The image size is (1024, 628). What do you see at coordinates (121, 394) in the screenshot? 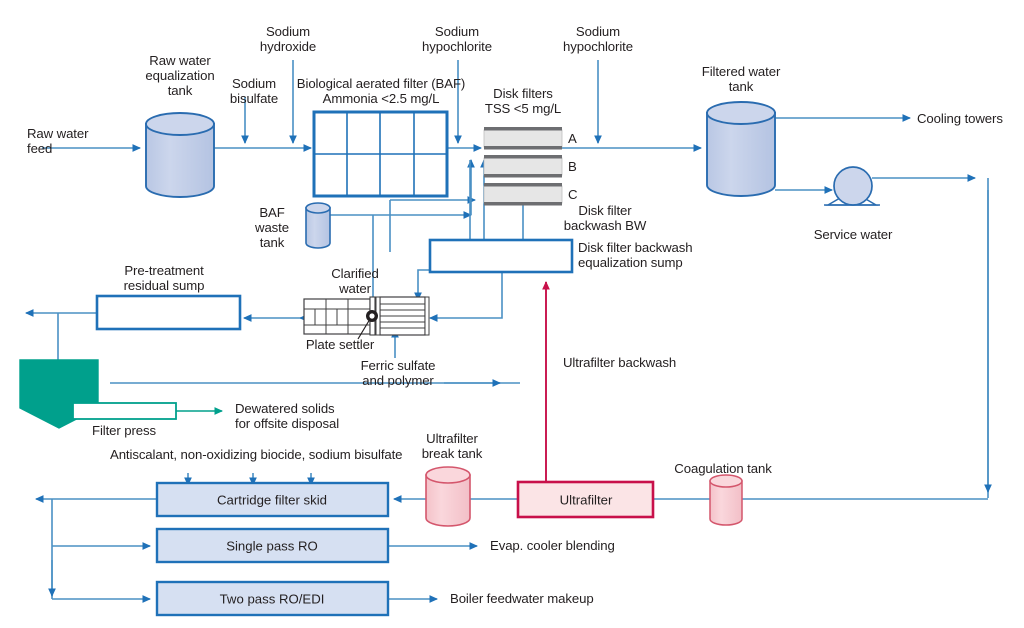
I see `thickener-group` at bounding box center [121, 394].